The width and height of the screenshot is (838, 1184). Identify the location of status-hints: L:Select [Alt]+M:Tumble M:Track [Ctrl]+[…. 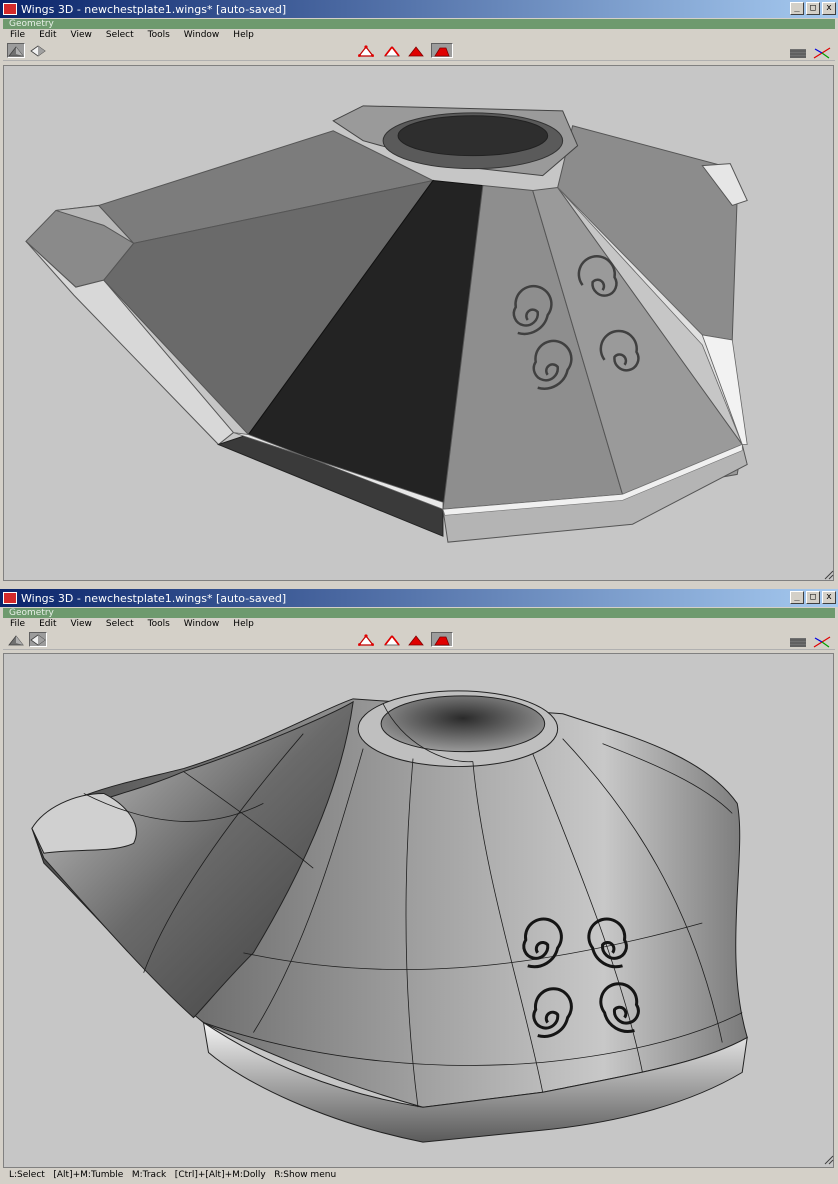
(173, 1175).